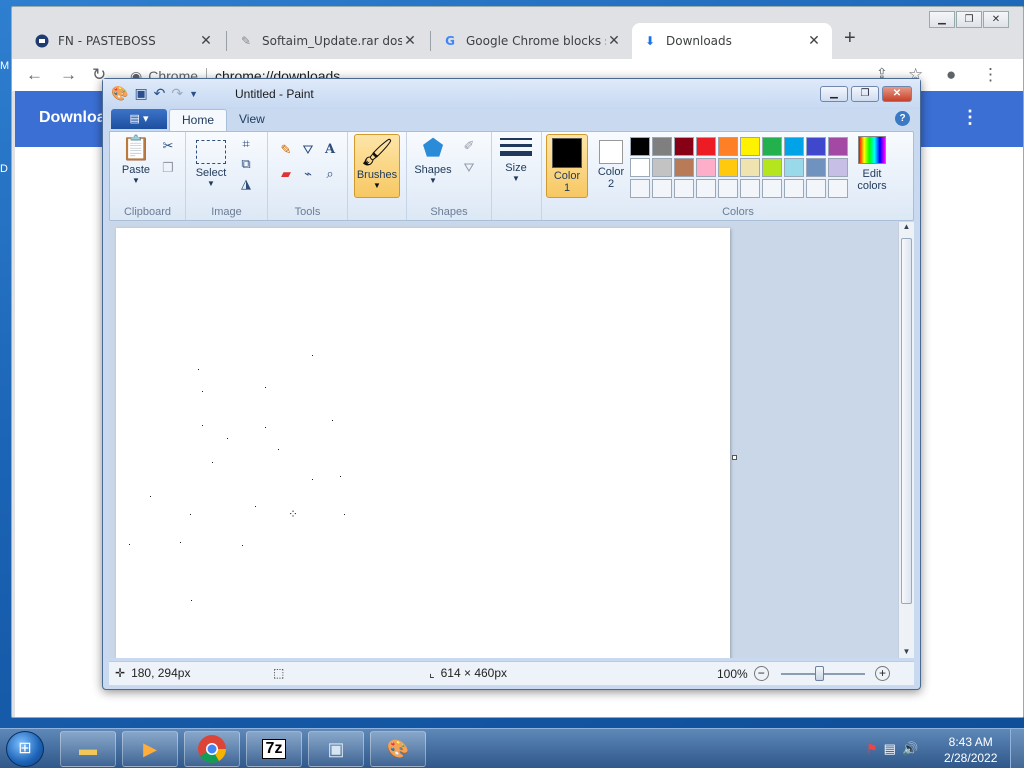 Image resolution: width=1024 pixels, height=768 pixels. Describe the element at coordinates (252, 120) in the screenshot. I see `tab-view: View` at that location.